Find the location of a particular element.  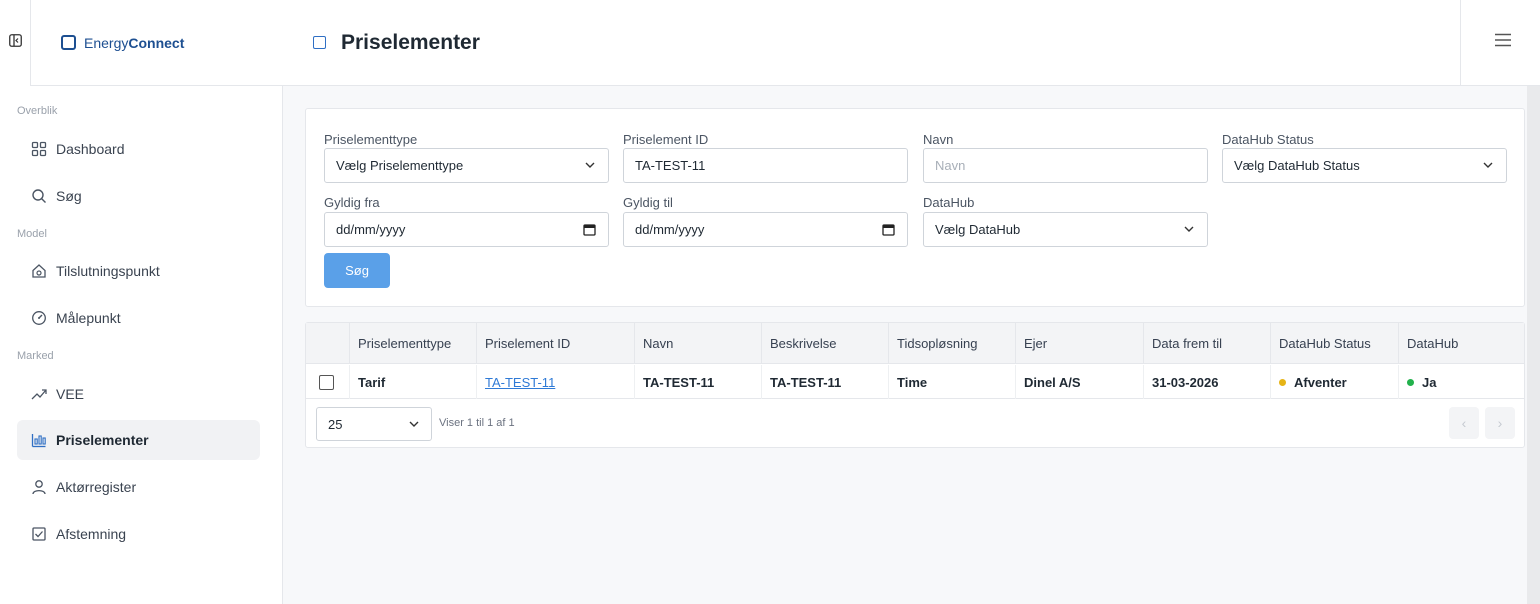

datahub-dot-icon is located at coordinates (1410, 382).